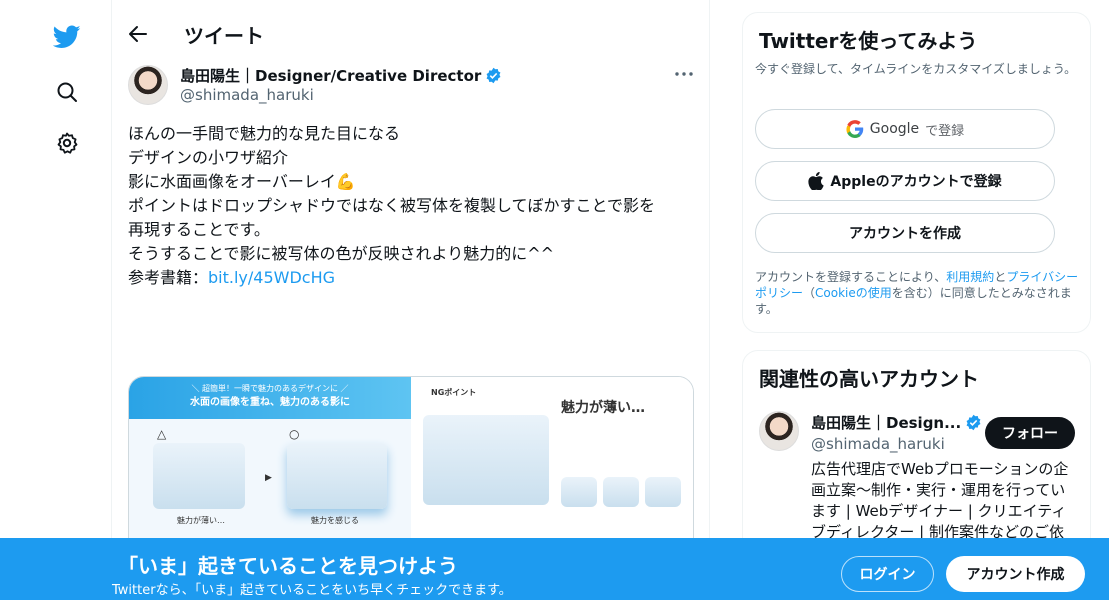  Describe the element at coordinates (270, 388) in the screenshot. I see `media-banner-top: ＼ 超簡単！一瞬で魅力のあるデザインに ／` at that location.